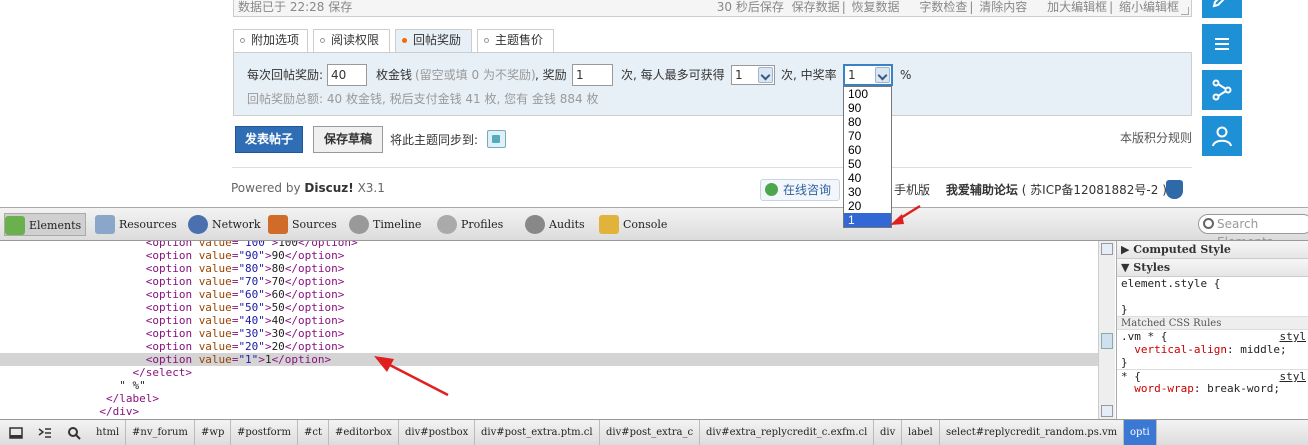  What do you see at coordinates (108, 432) in the screenshot?
I see `breadcrumb-item: html` at bounding box center [108, 432].